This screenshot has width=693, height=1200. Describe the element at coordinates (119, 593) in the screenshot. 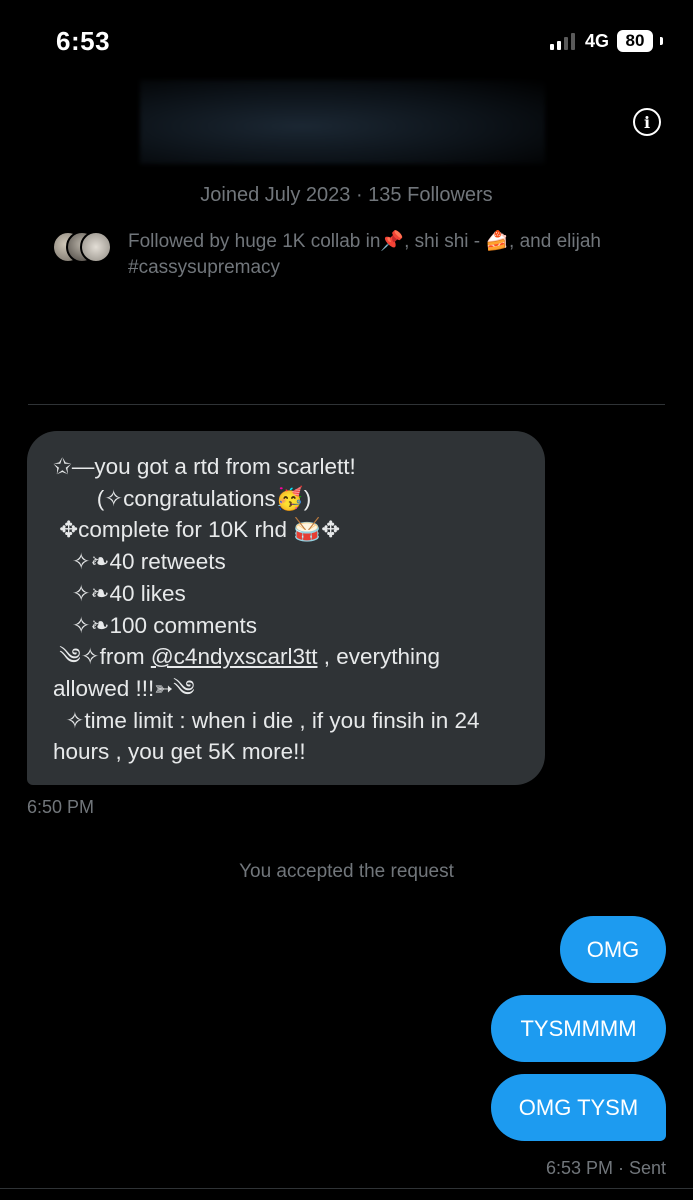

I see `message-line: ✧❧40 likes` at that location.